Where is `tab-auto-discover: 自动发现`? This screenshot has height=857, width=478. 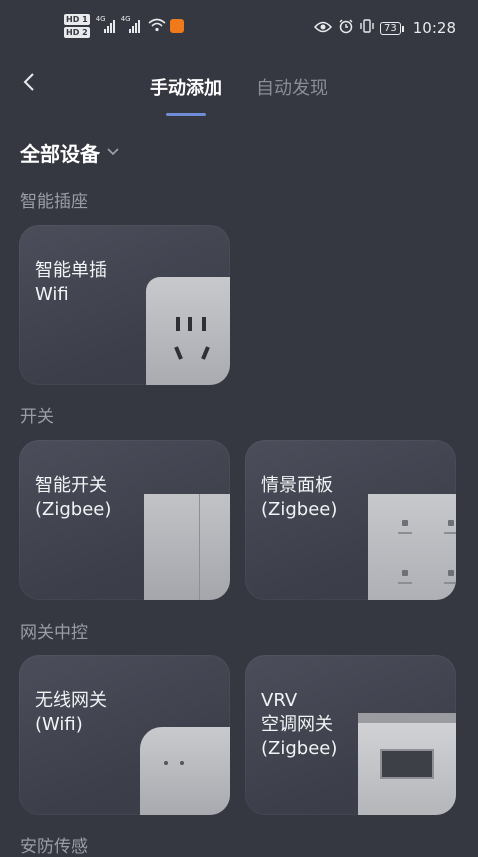
tab-auto-discover: 自动发现 is located at coordinates (292, 87).